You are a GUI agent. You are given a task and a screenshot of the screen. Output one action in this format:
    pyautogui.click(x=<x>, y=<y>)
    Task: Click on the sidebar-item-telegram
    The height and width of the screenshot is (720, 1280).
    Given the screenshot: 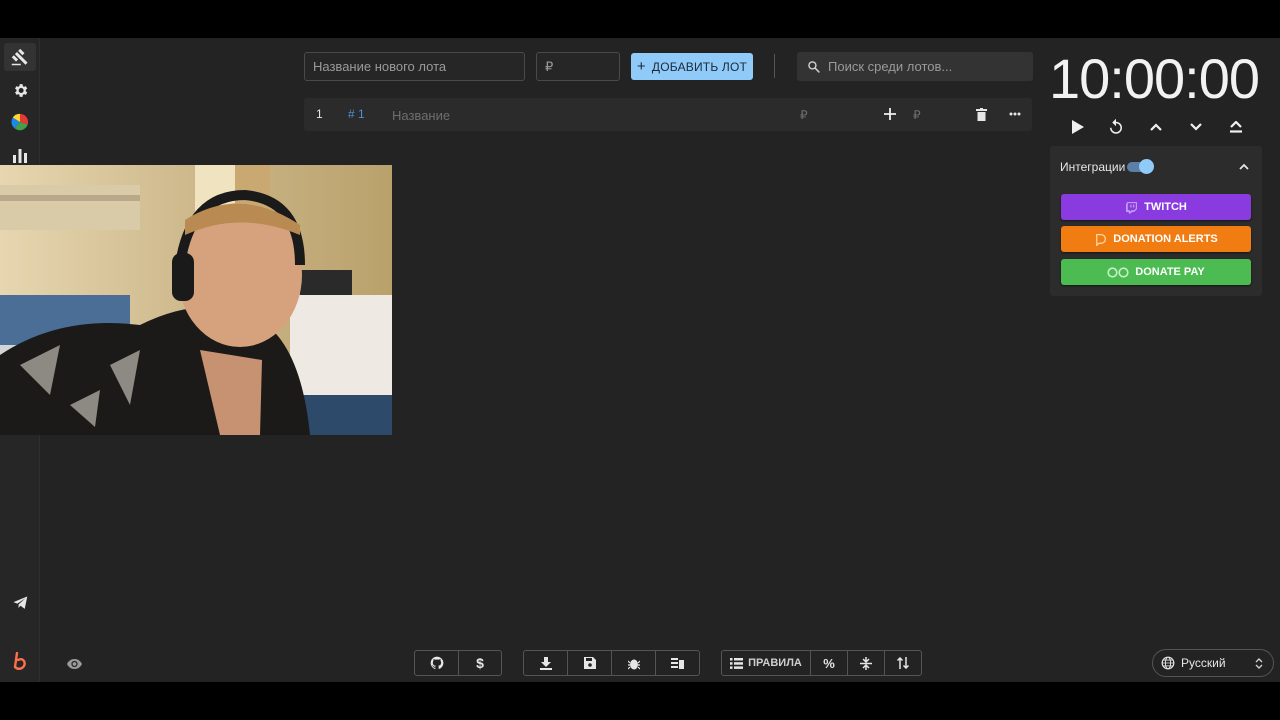 What is the action you would take?
    pyautogui.click(x=20, y=602)
    